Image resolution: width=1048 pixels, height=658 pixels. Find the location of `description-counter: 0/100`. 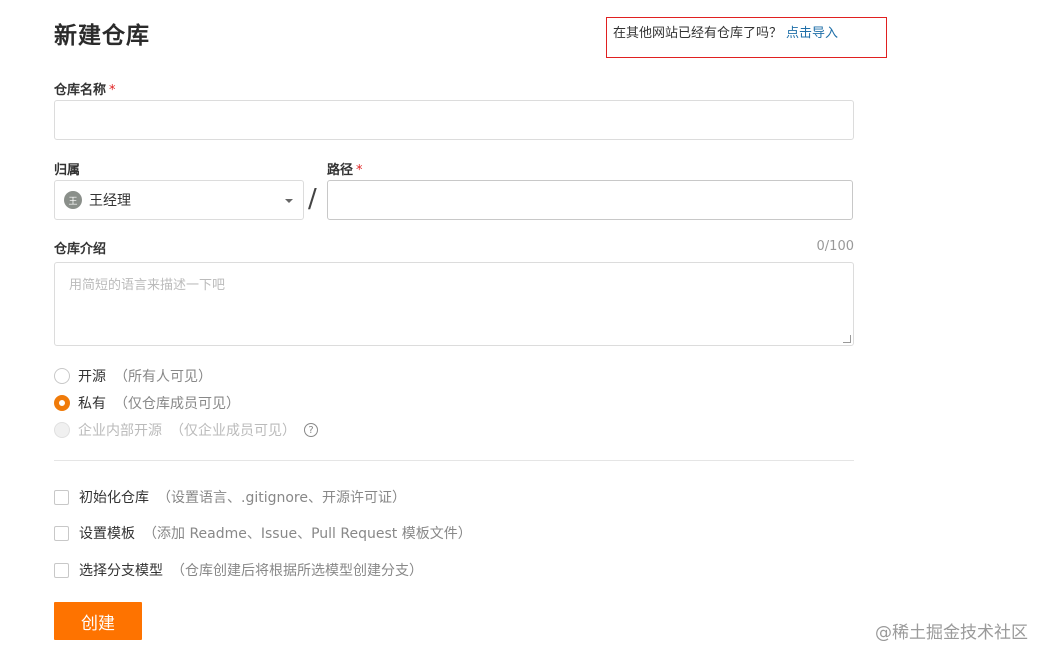

description-counter: 0/100 is located at coordinates (835, 246).